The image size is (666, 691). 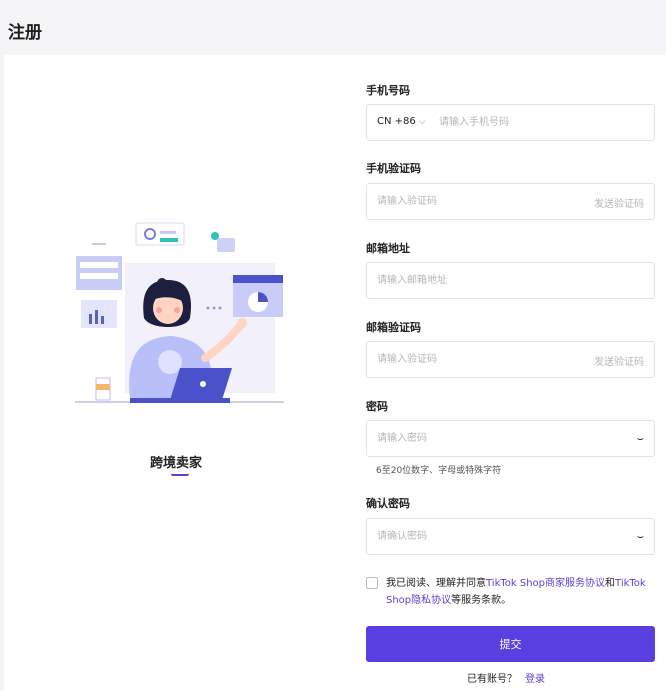 I want to click on password-field: ⌣, so click(x=510, y=438).